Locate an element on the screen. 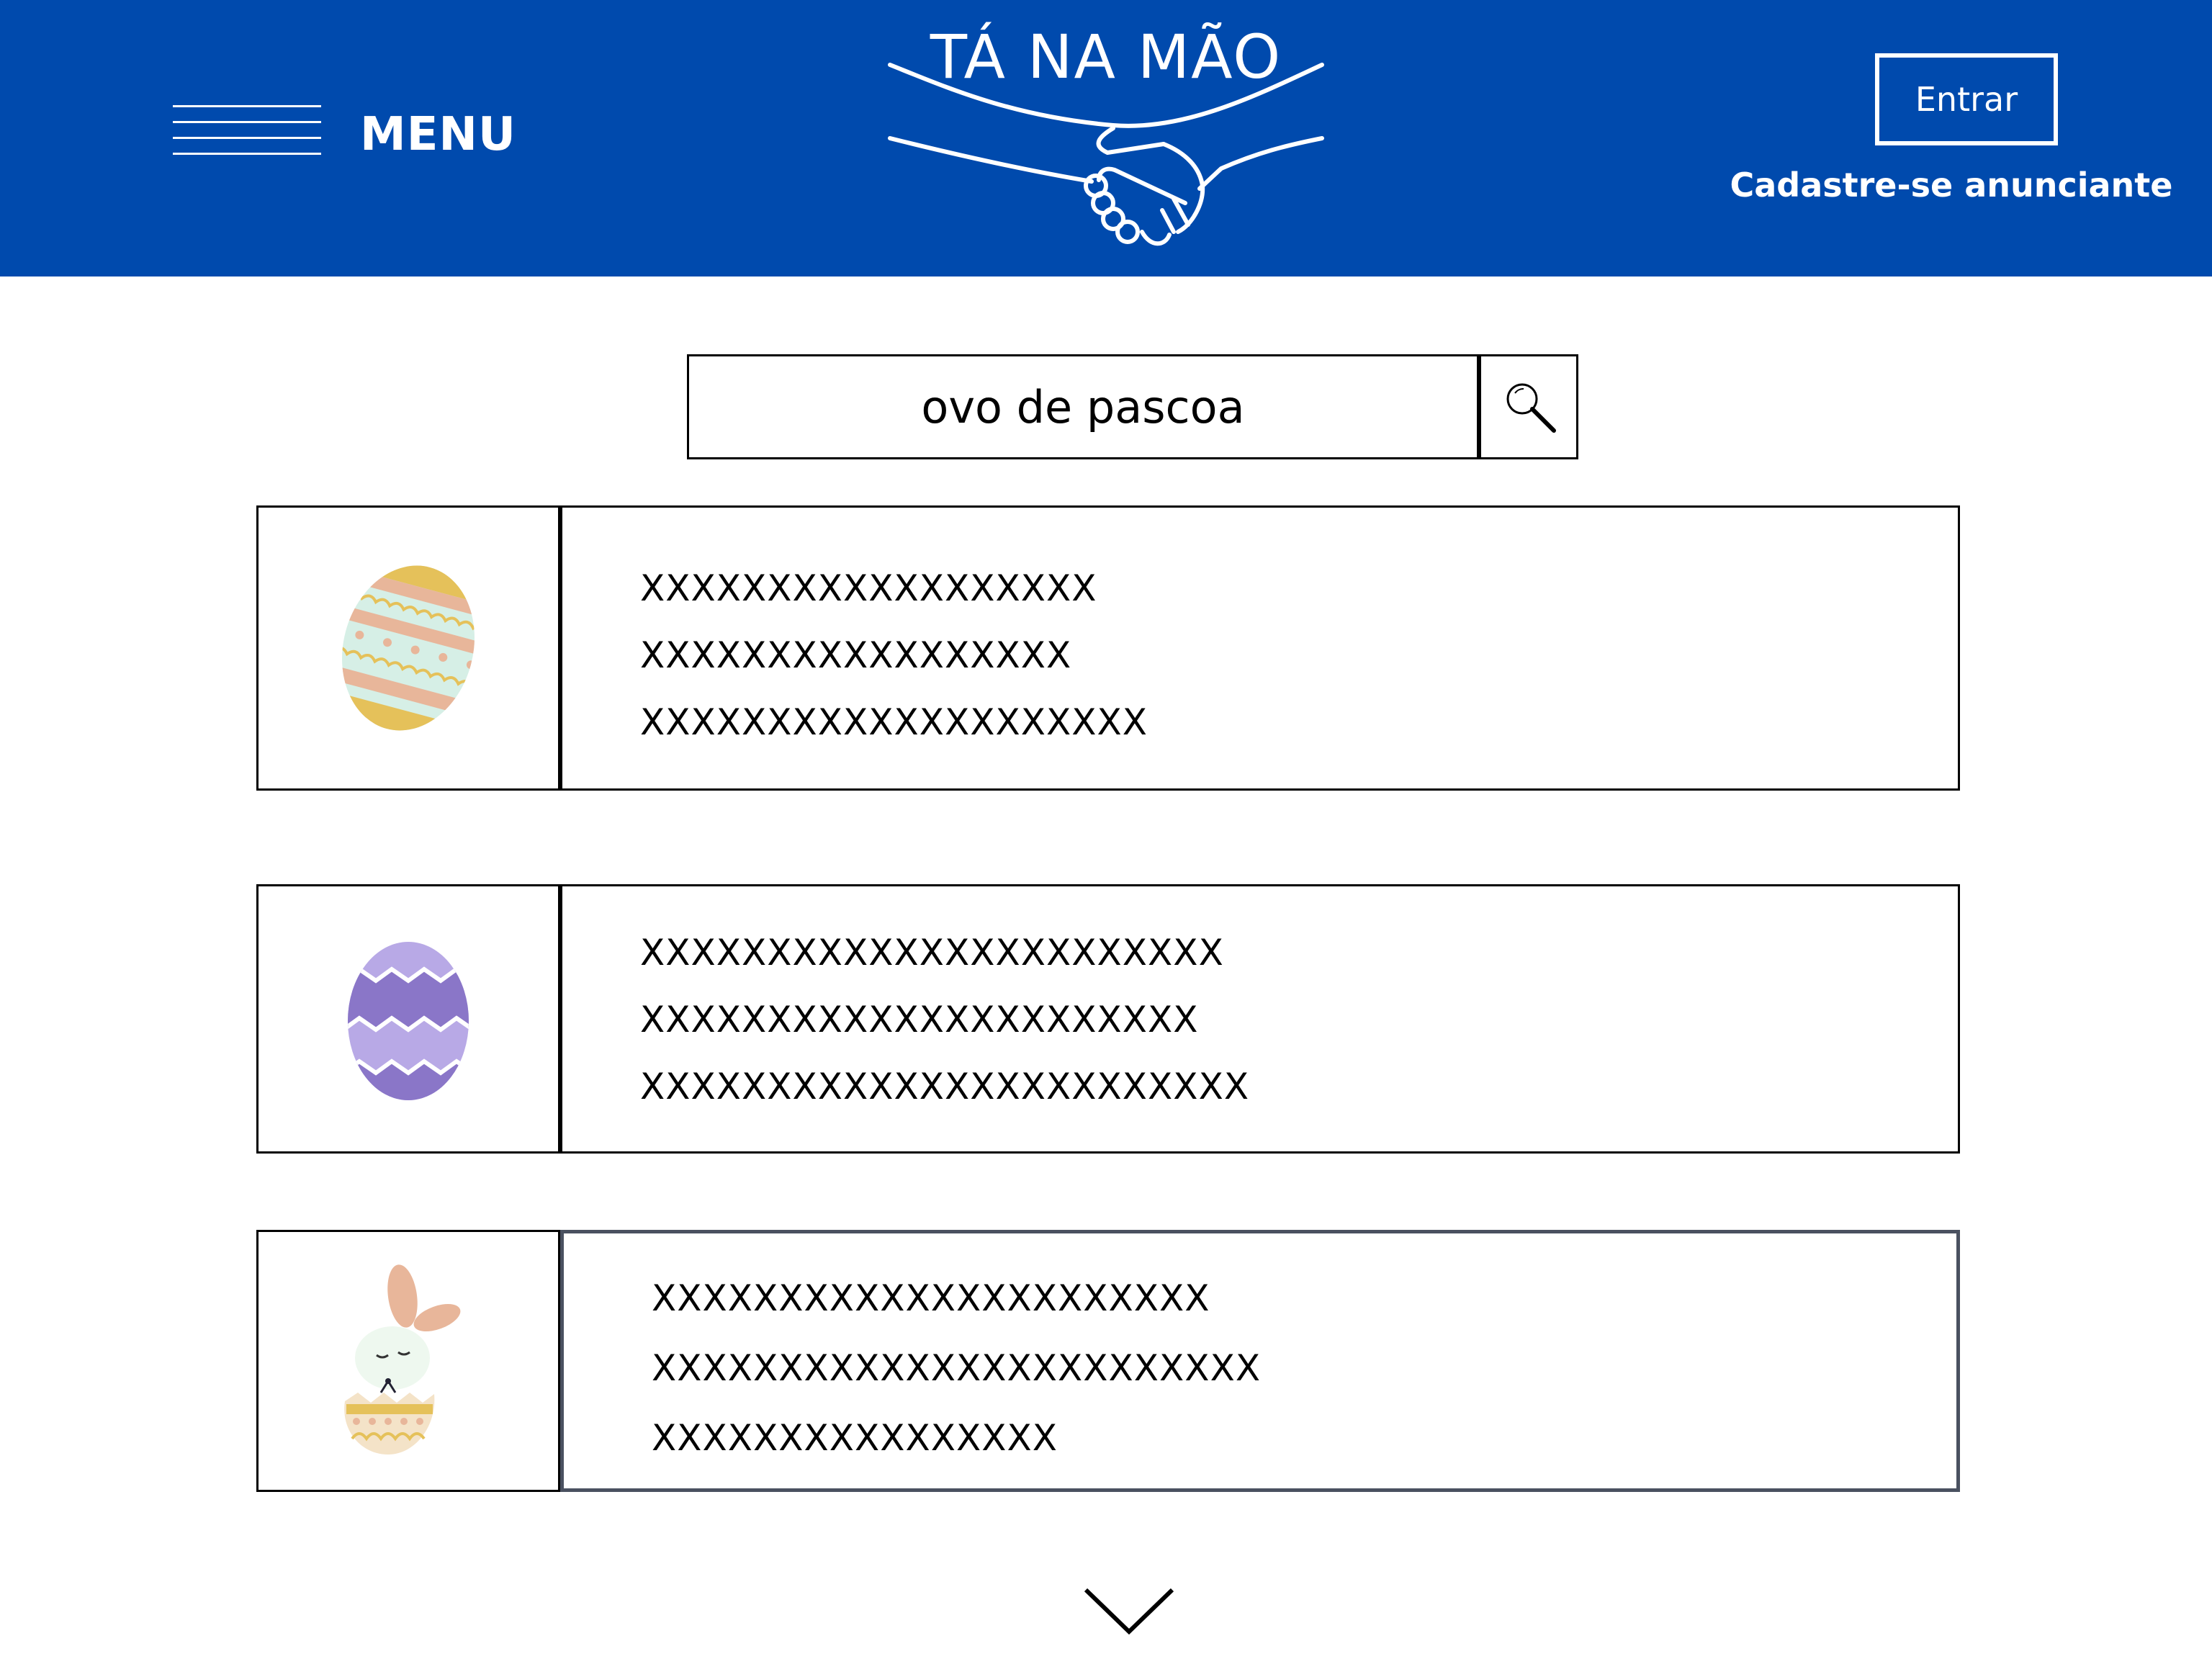 This screenshot has width=2212, height=1659. easter-egg-striped-icon is located at coordinates (408, 648).